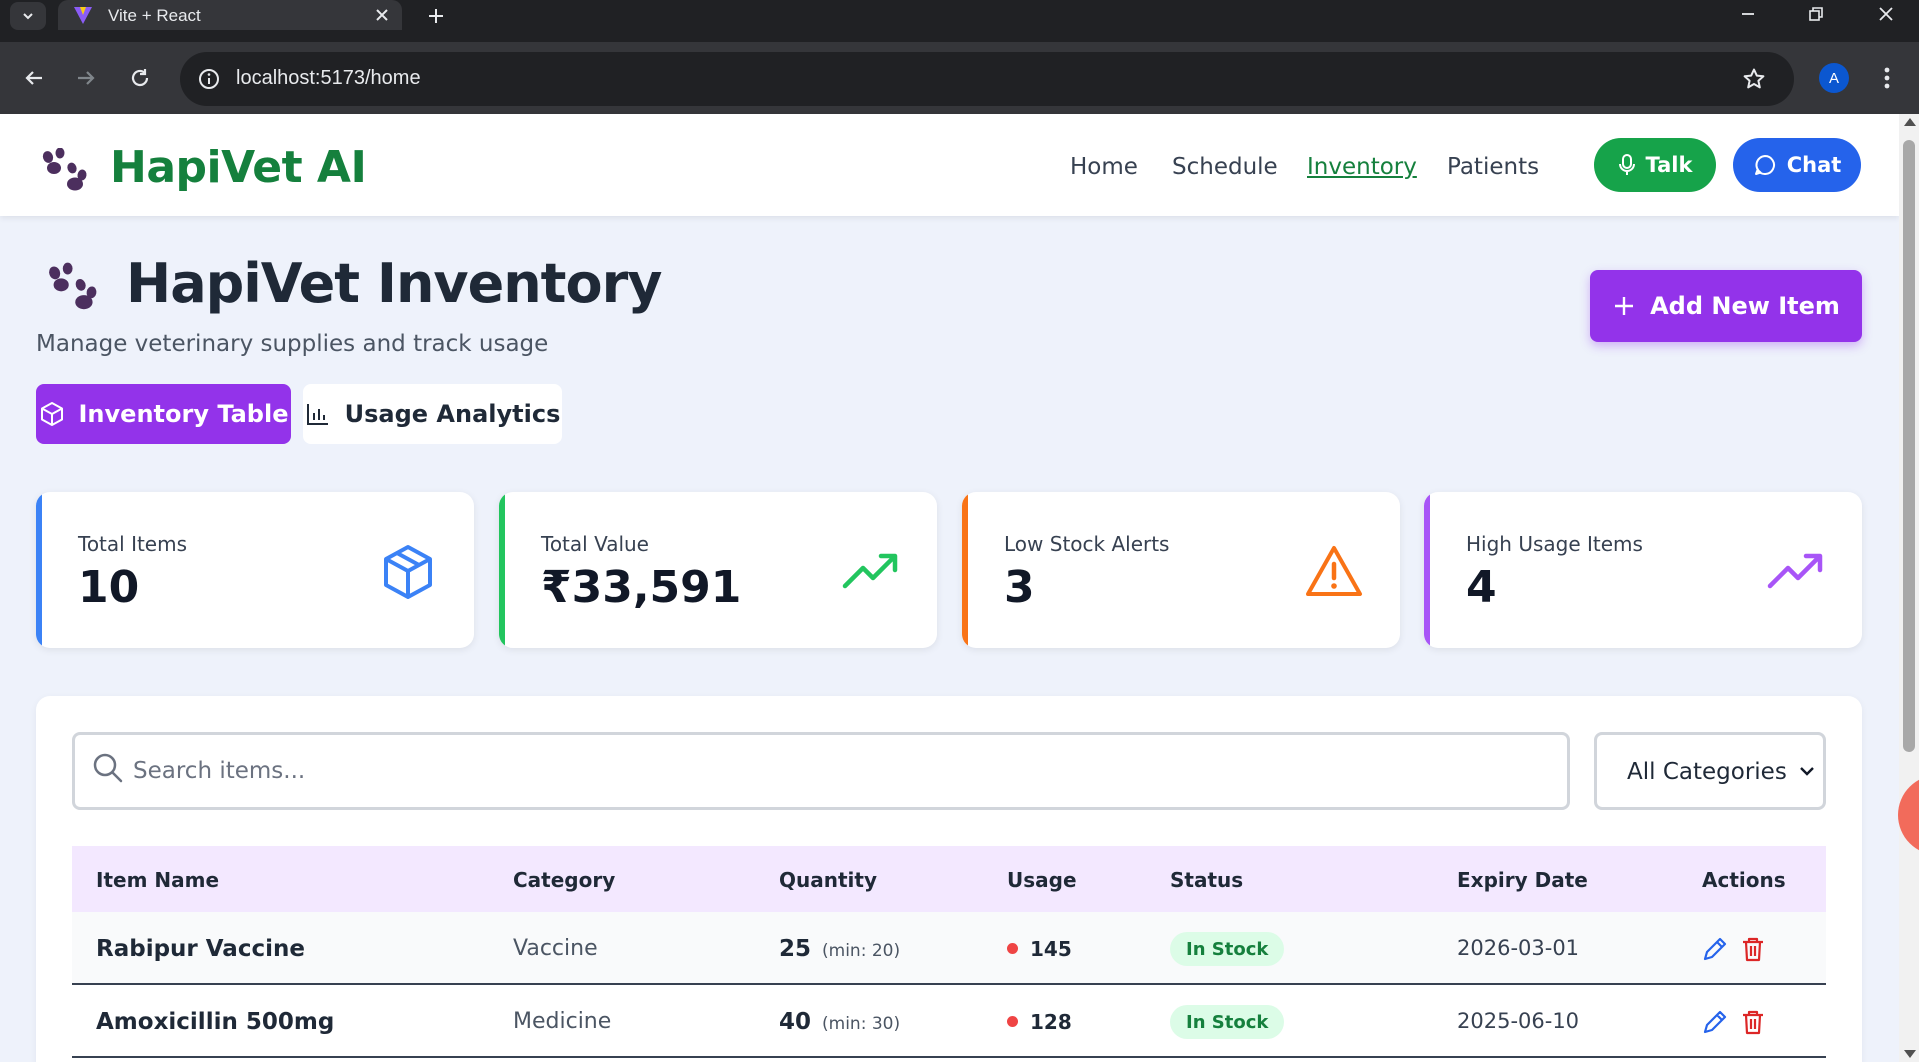 The height and width of the screenshot is (1062, 1919). What do you see at coordinates (1042, 880) in the screenshot?
I see `column-header-usage: Usage` at bounding box center [1042, 880].